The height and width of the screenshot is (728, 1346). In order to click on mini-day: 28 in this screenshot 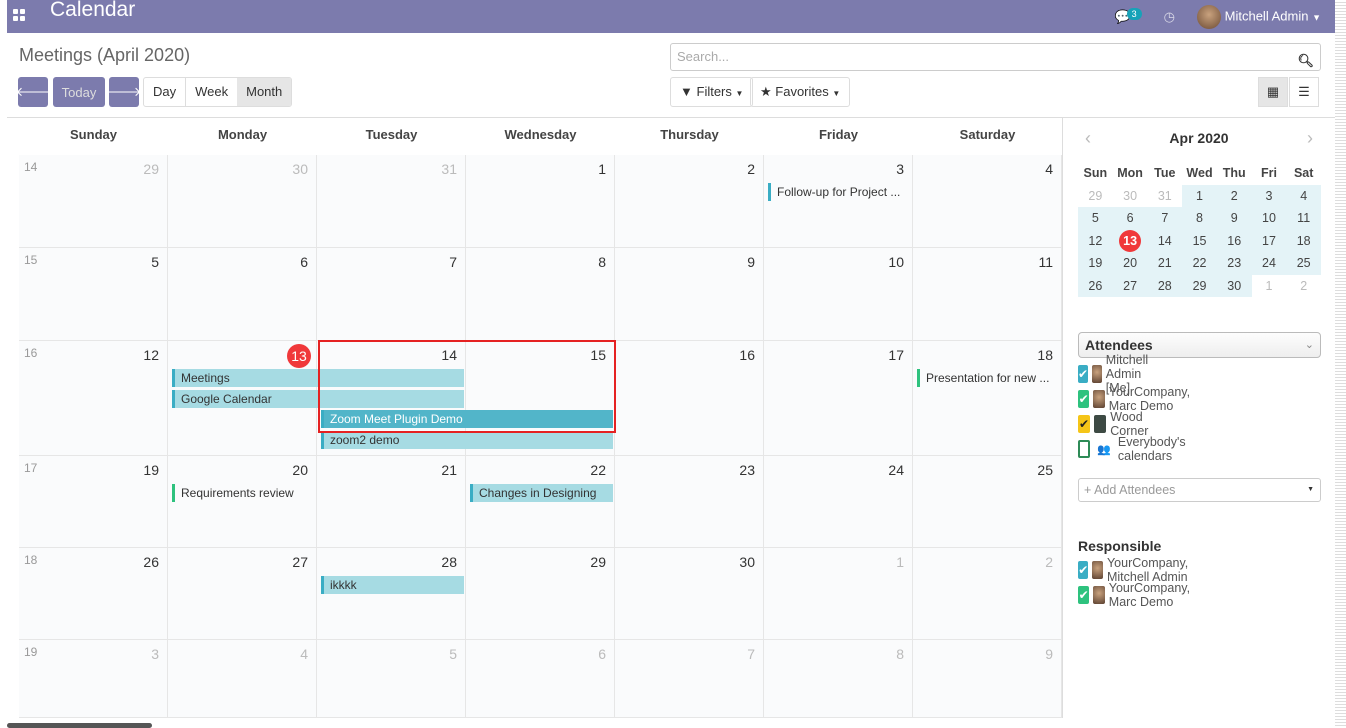, I will do `click(1165, 285)`.